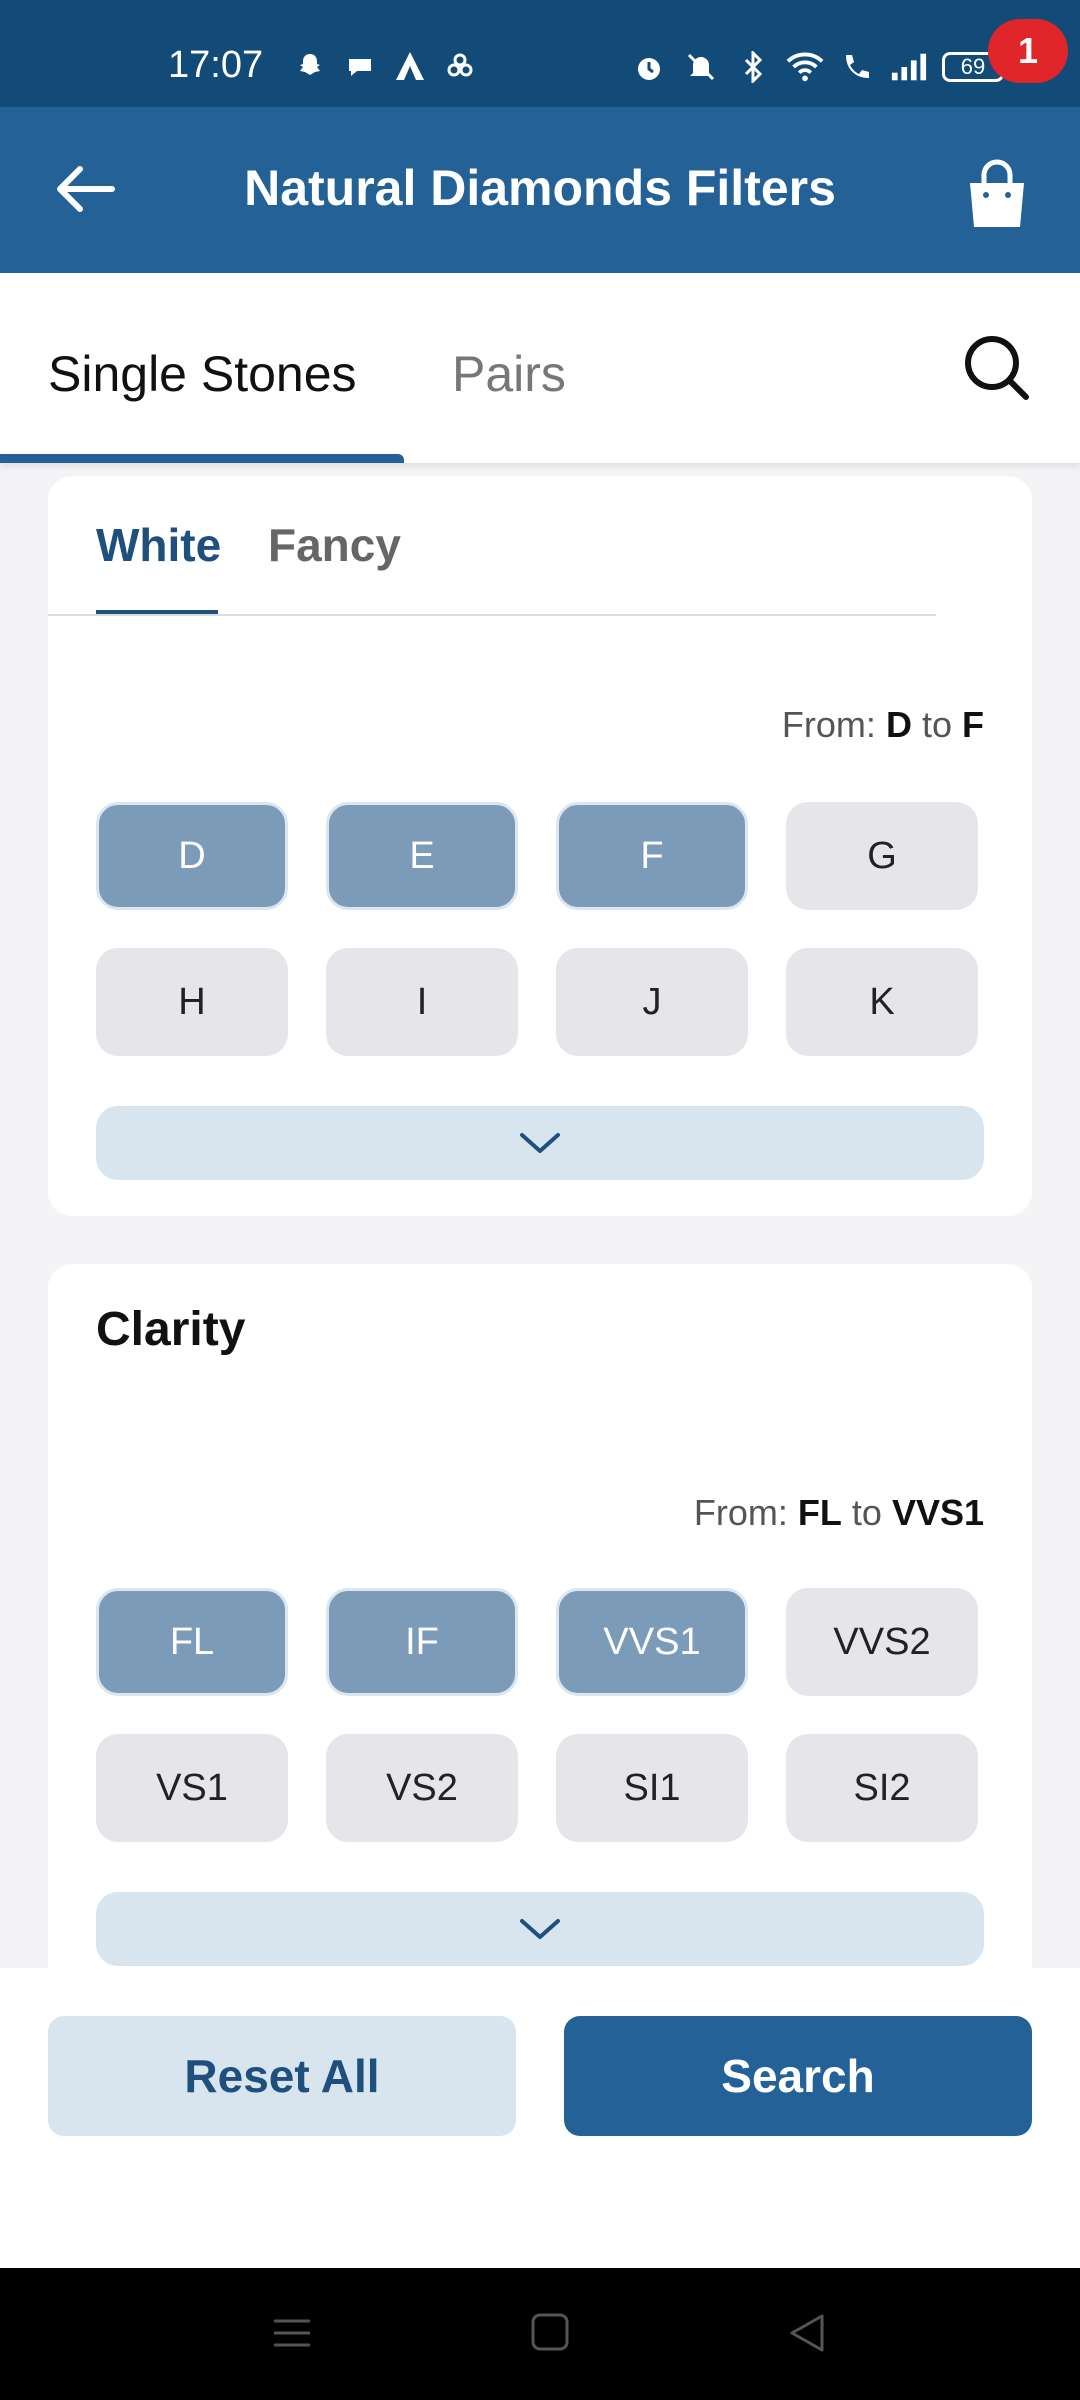 This screenshot has width=1080, height=2400. What do you see at coordinates (492, 546) in the screenshot?
I see `color-type-tabs: White Fancy` at bounding box center [492, 546].